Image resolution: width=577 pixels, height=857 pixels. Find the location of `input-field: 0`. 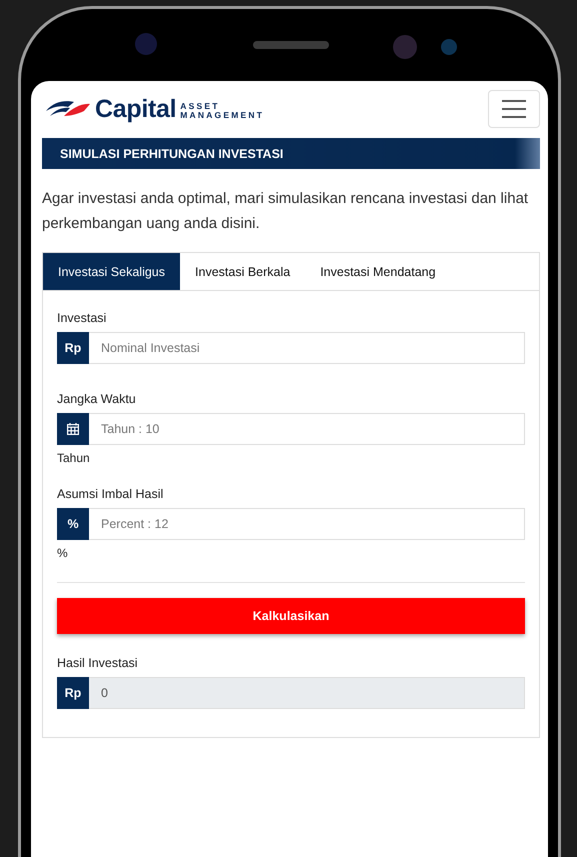

input-field: 0 is located at coordinates (307, 693).